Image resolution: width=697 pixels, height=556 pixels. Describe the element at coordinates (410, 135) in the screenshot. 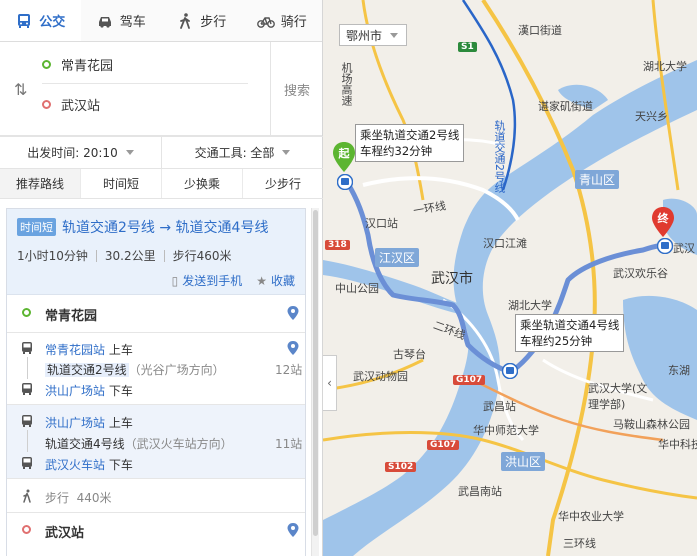

I see `callout-line: 乘坐轨道交通2号线` at that location.